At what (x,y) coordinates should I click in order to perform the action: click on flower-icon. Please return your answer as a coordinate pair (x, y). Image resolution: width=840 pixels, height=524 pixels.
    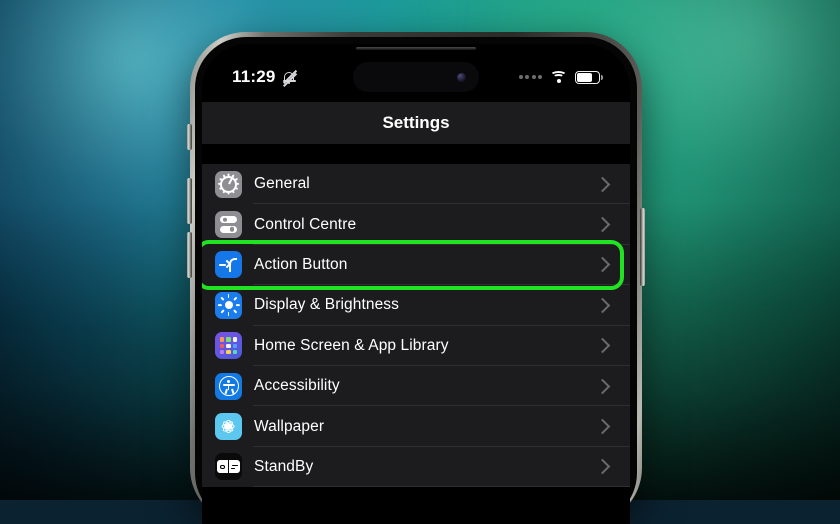
    Looking at the image, I should click on (228, 427).